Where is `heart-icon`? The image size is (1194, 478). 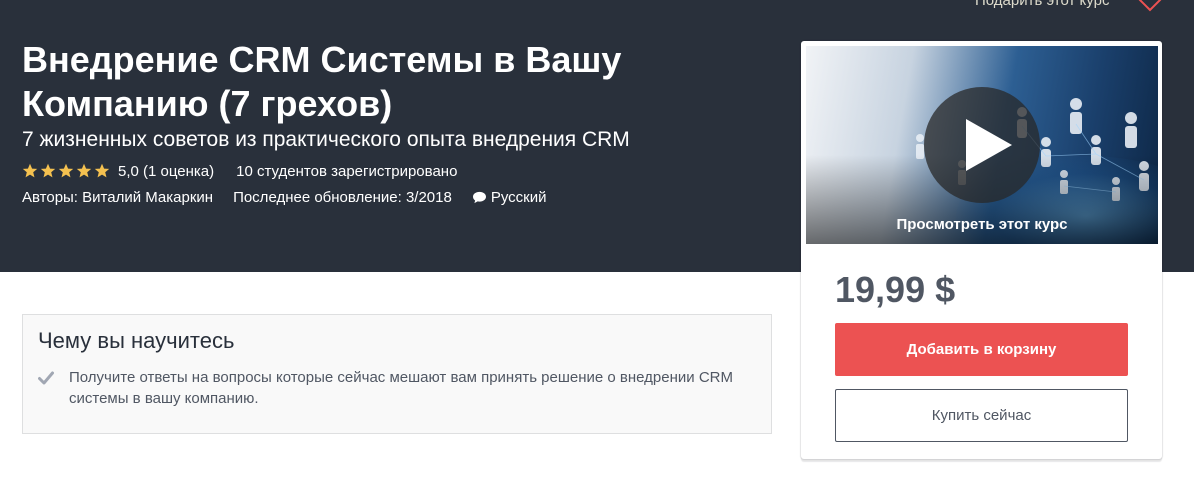
heart-icon is located at coordinates (1150, 7).